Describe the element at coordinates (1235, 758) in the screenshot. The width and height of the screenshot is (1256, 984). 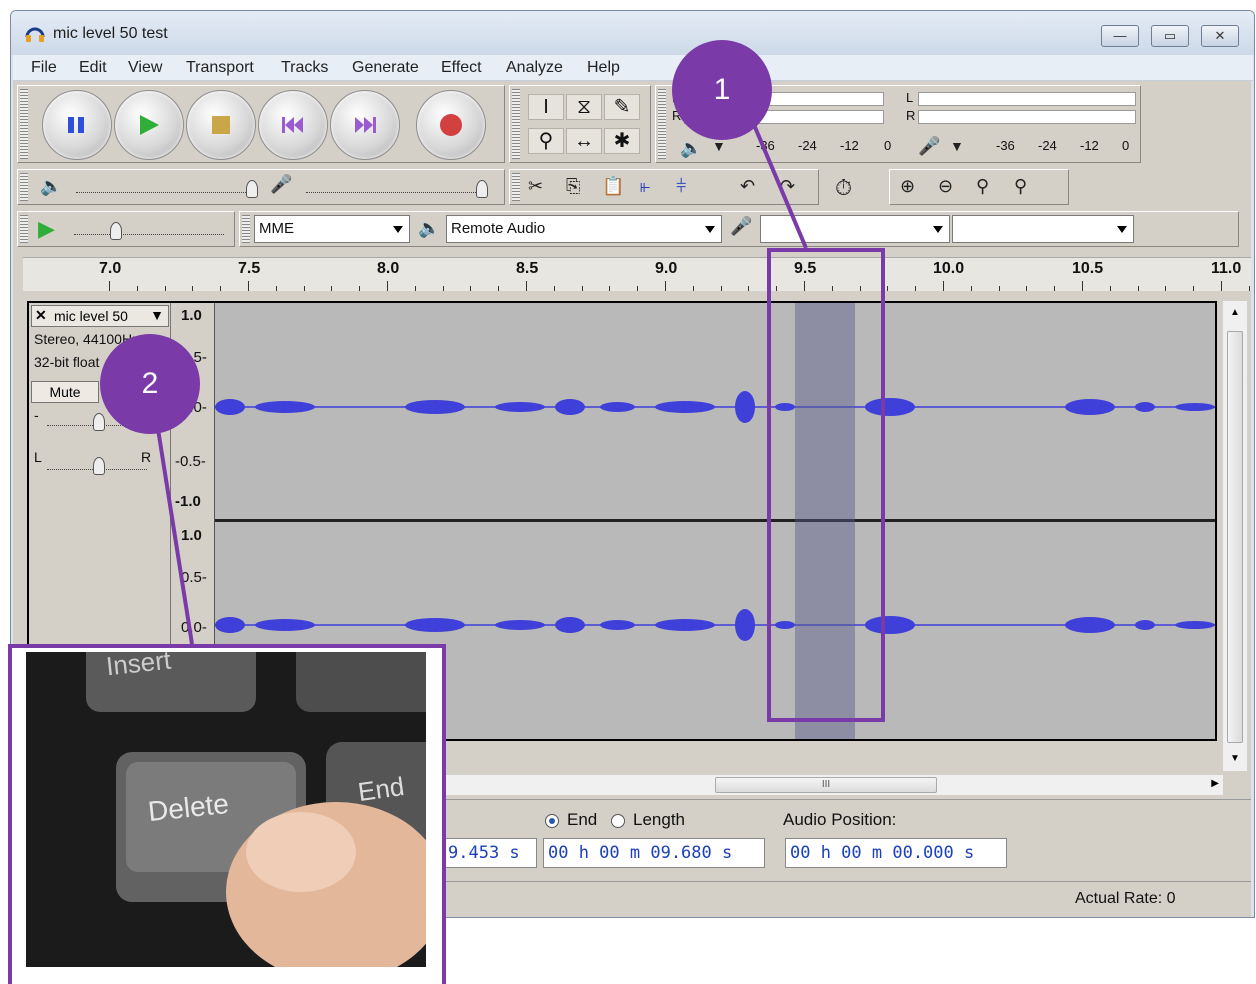
I see `scroll-down-icon: ▼` at that location.